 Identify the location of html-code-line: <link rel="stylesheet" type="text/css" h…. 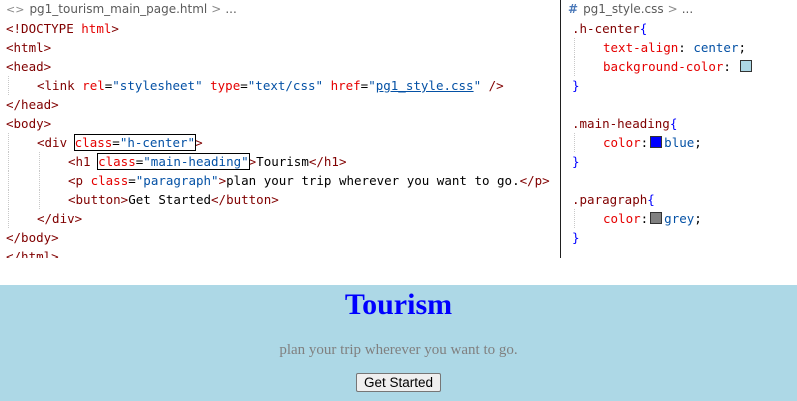
(280, 85).